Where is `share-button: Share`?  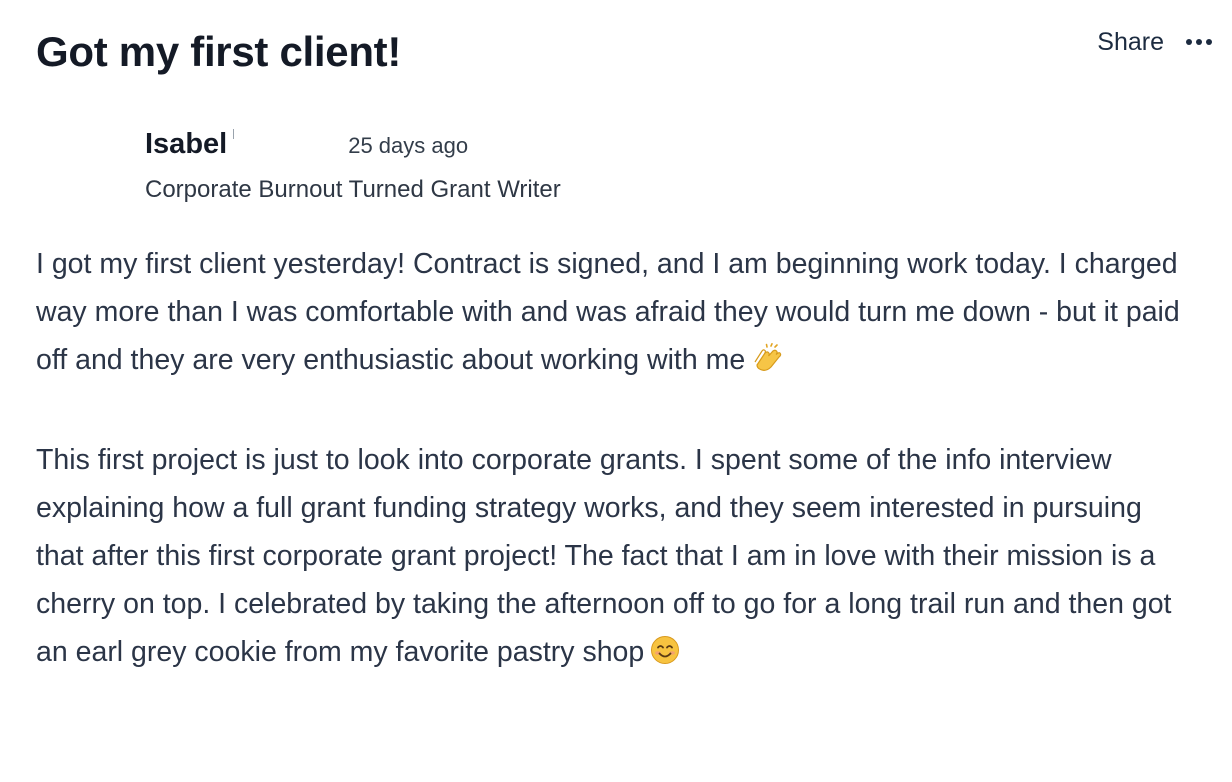 share-button: Share is located at coordinates (1130, 42).